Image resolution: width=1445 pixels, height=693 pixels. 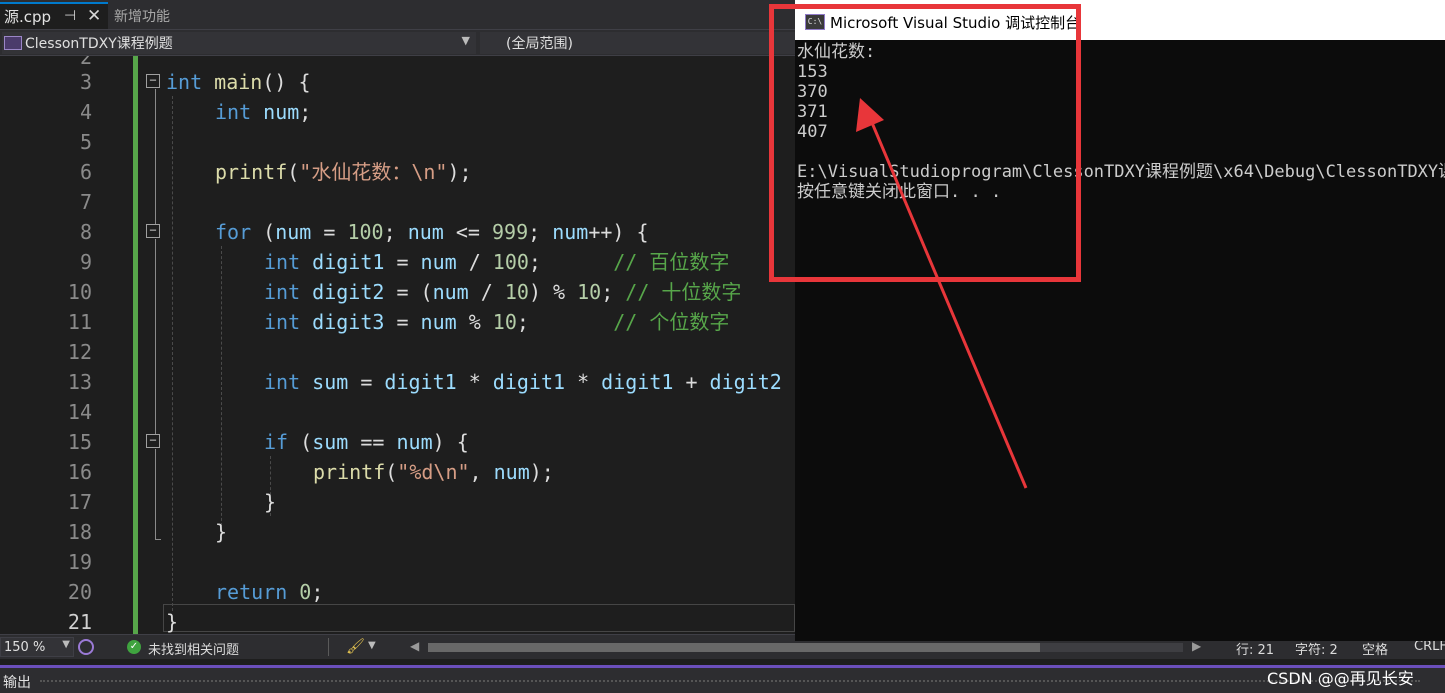 I want to click on code-line-15: if (sum == num) {, so click(x=366, y=442).